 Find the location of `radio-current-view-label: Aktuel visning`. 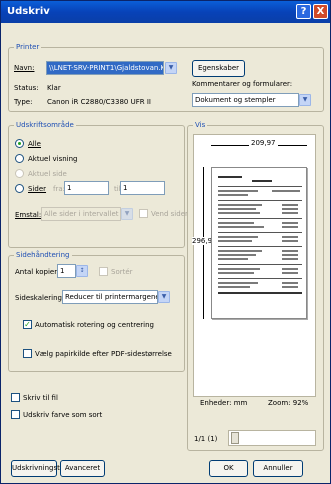

radio-current-view-label: Aktuel visning is located at coordinates (53, 159).